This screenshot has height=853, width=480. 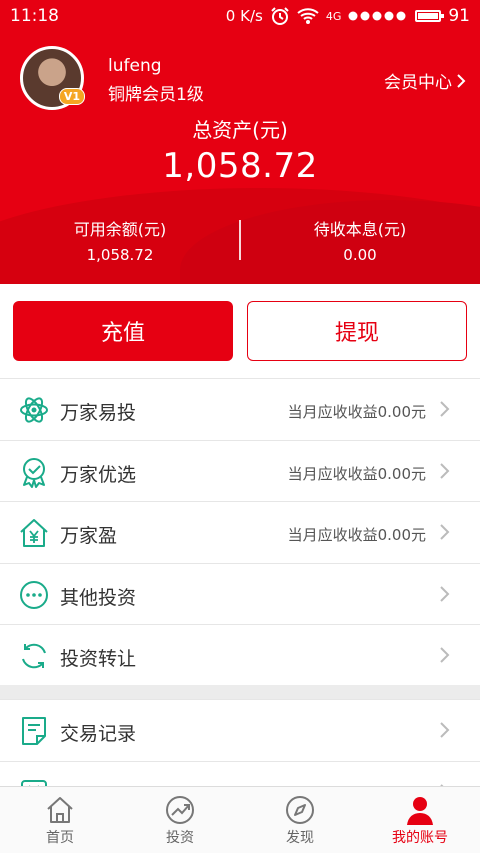 I want to click on nav-discover: 发现, so click(x=300, y=820).